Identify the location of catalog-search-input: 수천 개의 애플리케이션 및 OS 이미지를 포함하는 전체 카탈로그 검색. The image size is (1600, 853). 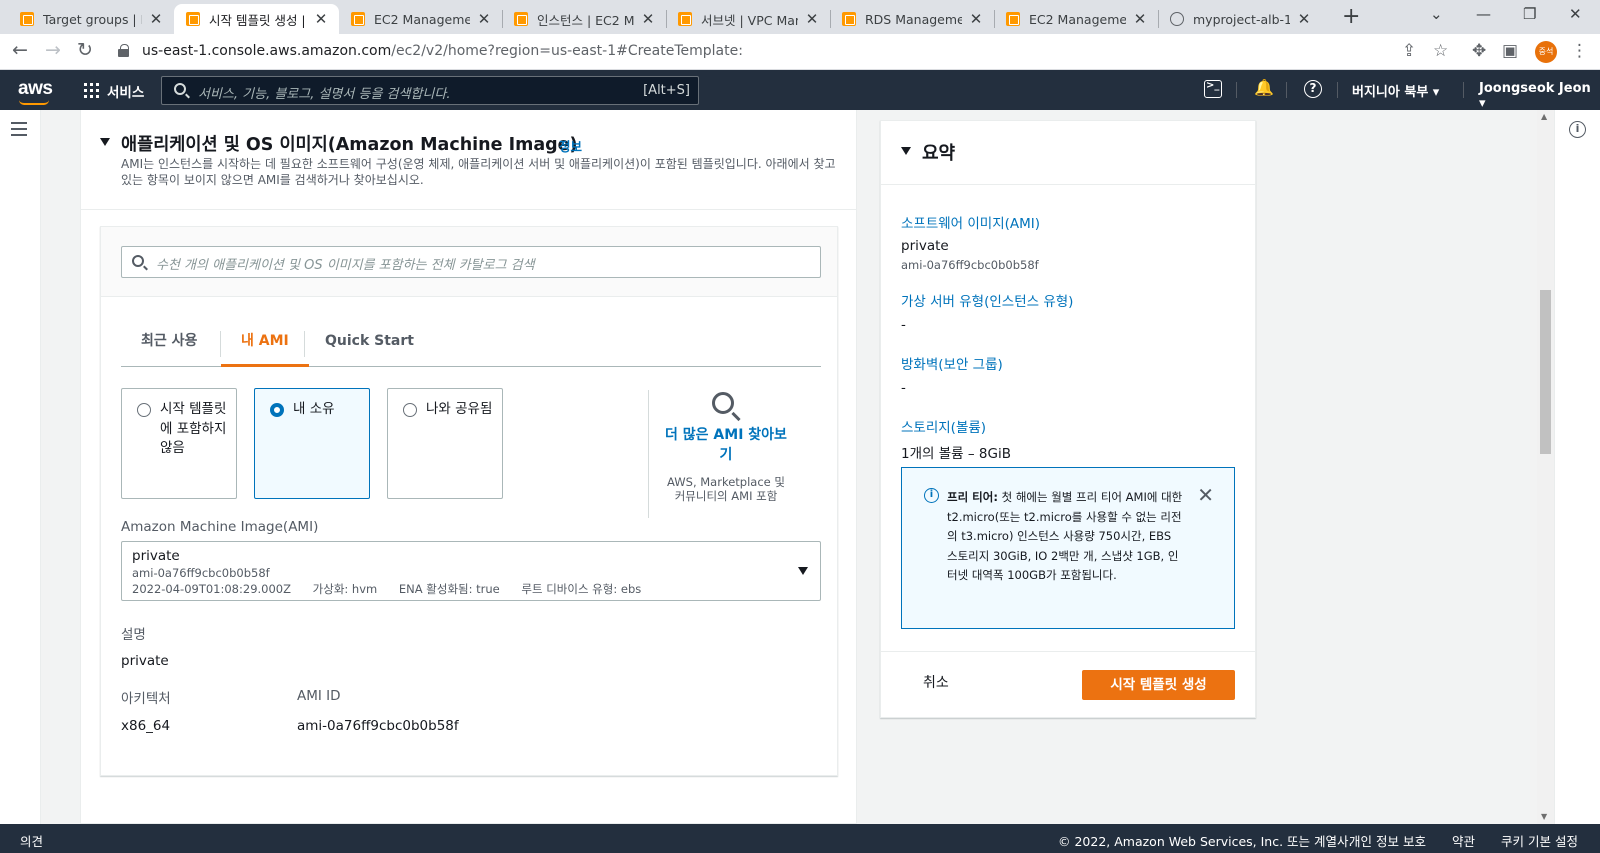
(471, 262).